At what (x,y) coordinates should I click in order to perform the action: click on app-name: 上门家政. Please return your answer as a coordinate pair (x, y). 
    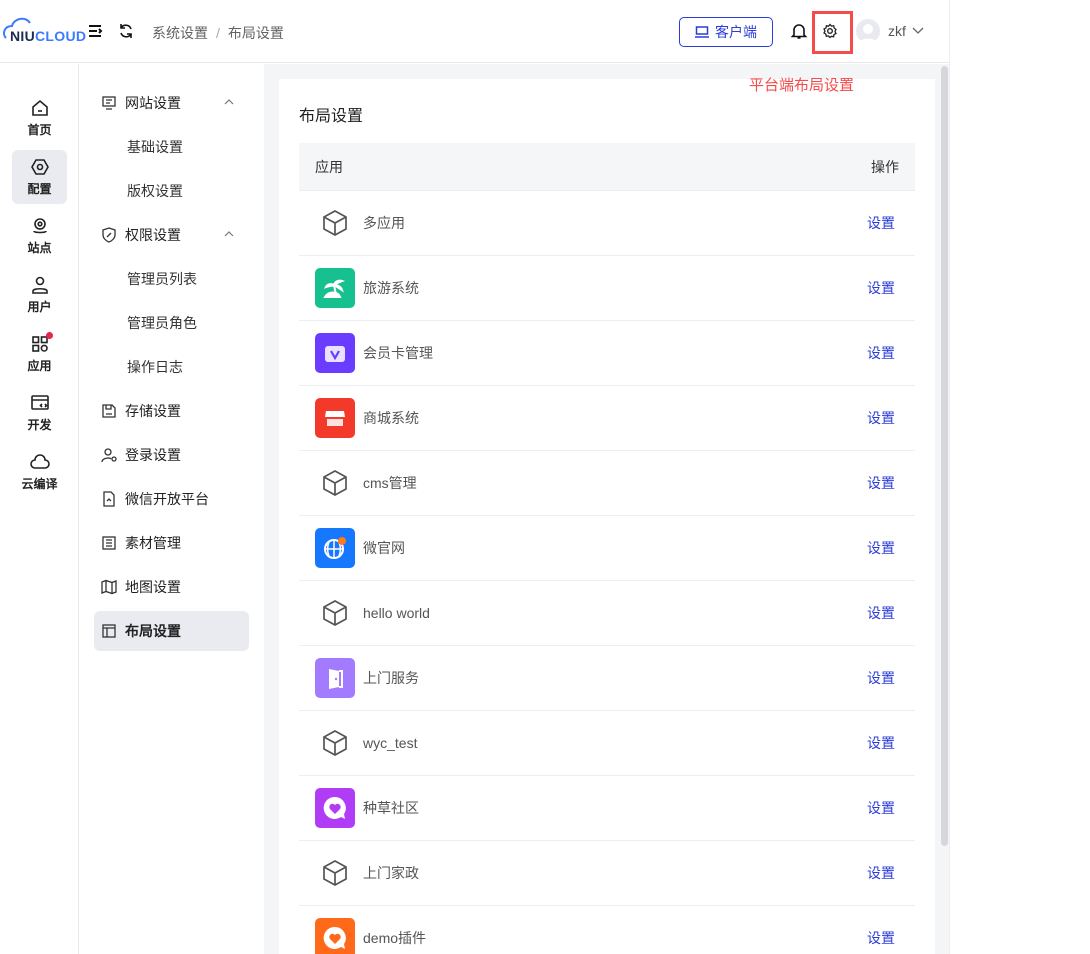
    Looking at the image, I should click on (391, 873).